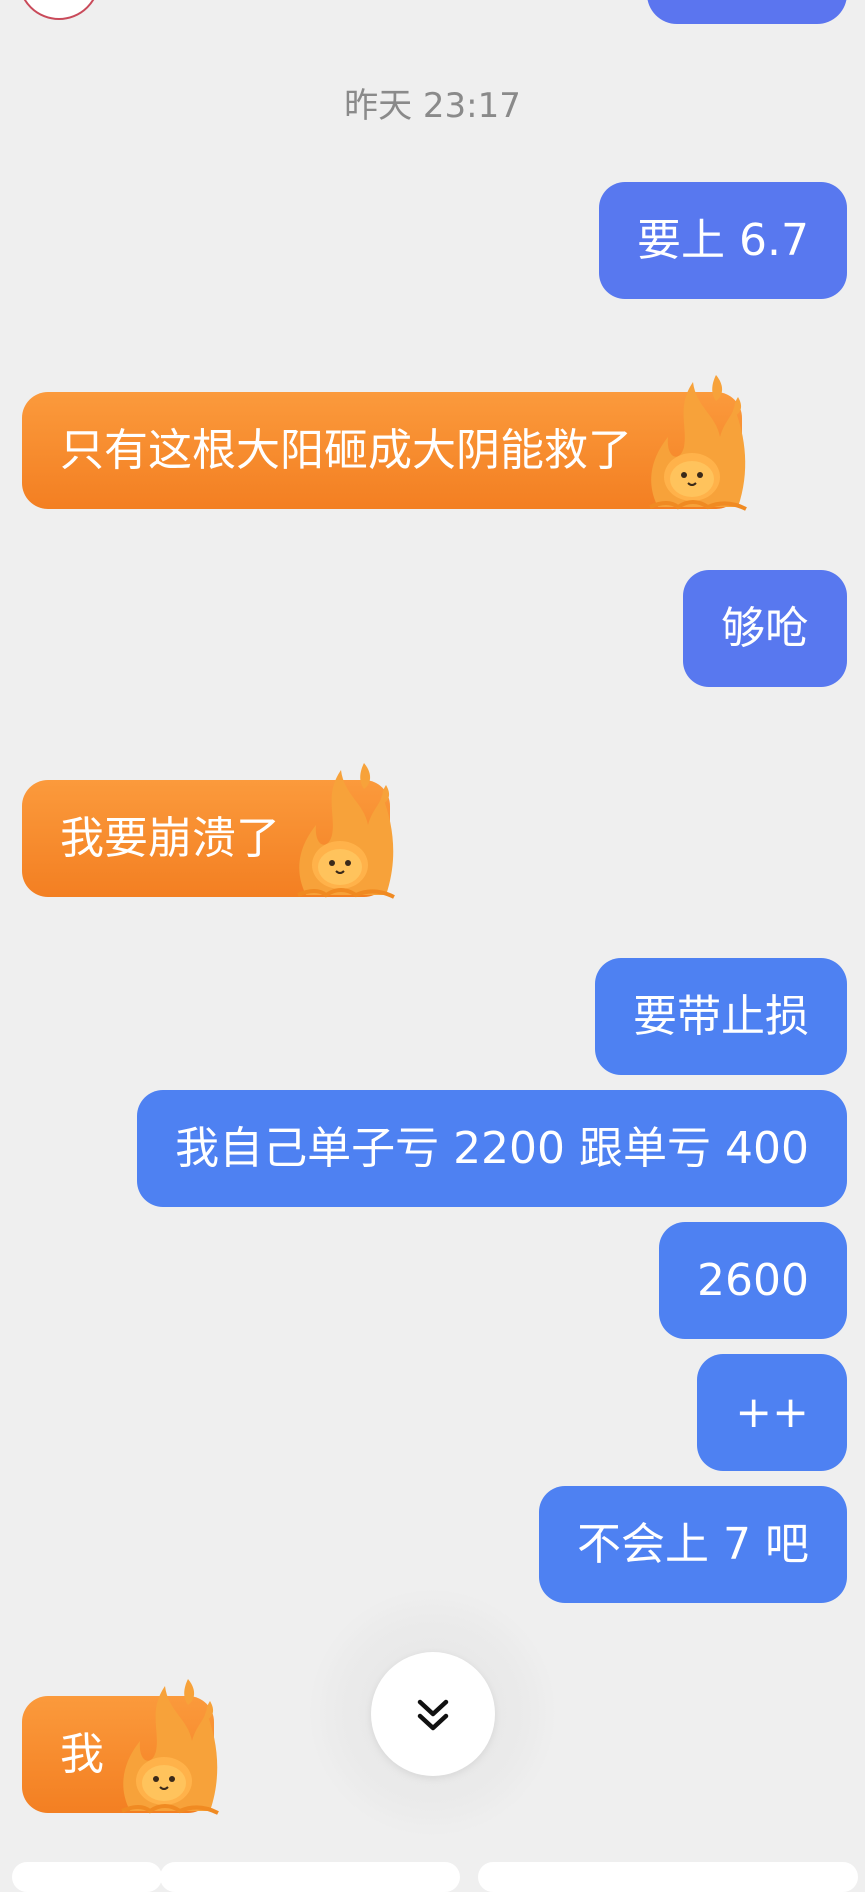 Image resolution: width=865 pixels, height=1892 pixels. I want to click on double-chevron-down-icon, so click(433, 1715).